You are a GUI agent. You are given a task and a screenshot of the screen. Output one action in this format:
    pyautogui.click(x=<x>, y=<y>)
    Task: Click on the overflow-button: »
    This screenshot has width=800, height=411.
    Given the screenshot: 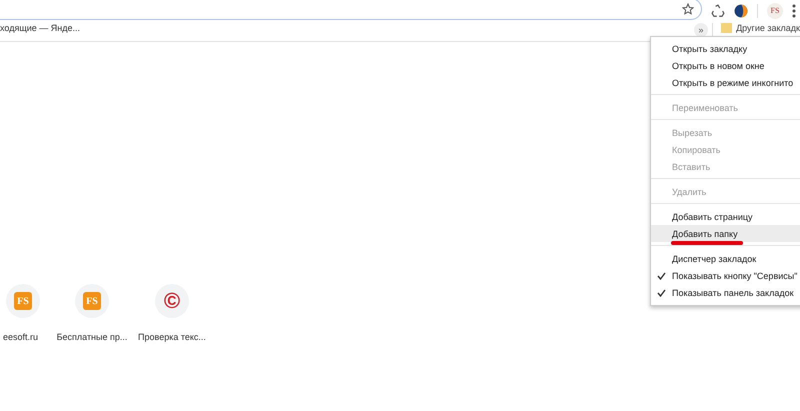 What is the action you would take?
    pyautogui.click(x=701, y=30)
    